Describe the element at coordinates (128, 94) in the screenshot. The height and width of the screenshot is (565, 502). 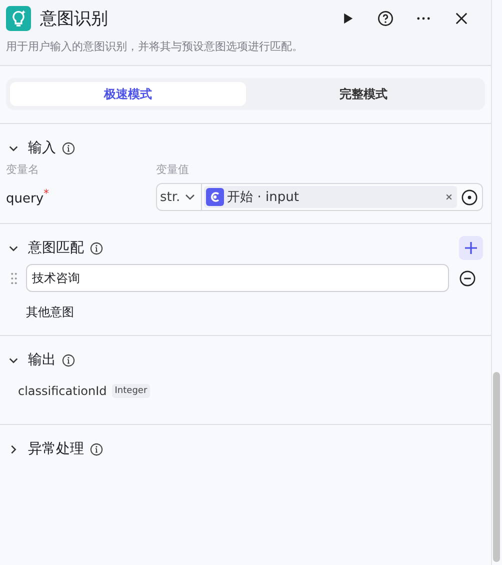
I see `mode-tab: 极速模式` at that location.